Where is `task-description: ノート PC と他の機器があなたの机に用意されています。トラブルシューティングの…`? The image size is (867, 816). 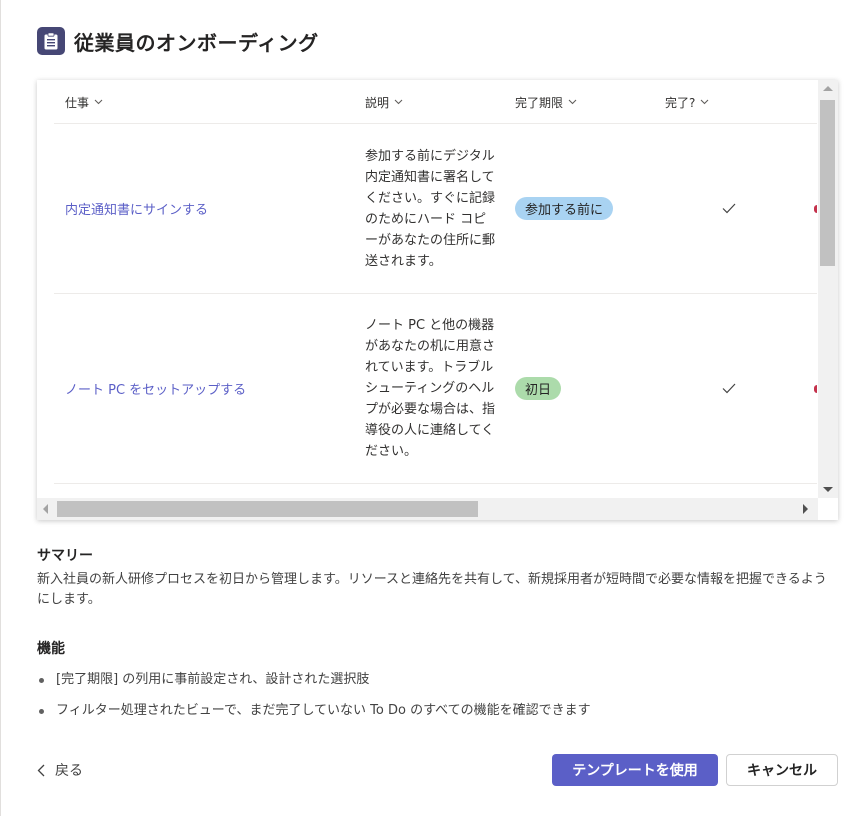 task-description: ノート PC と他の機器があなたの机に用意されています。トラブルシューティングの… is located at coordinates (430, 388).